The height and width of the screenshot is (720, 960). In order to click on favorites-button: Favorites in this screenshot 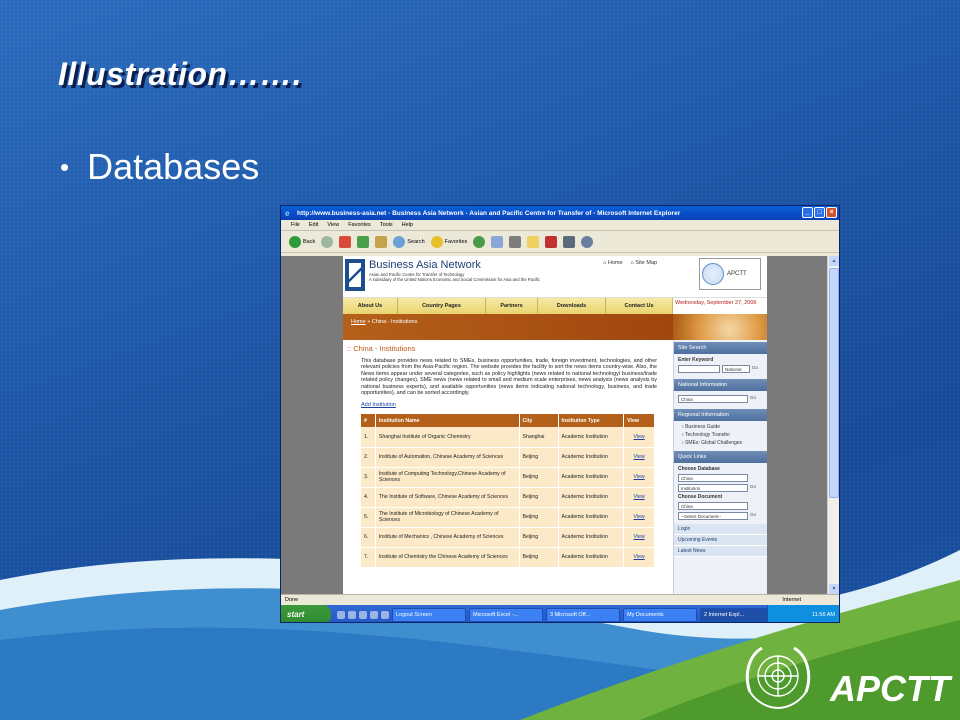, I will do `click(448, 241)`.